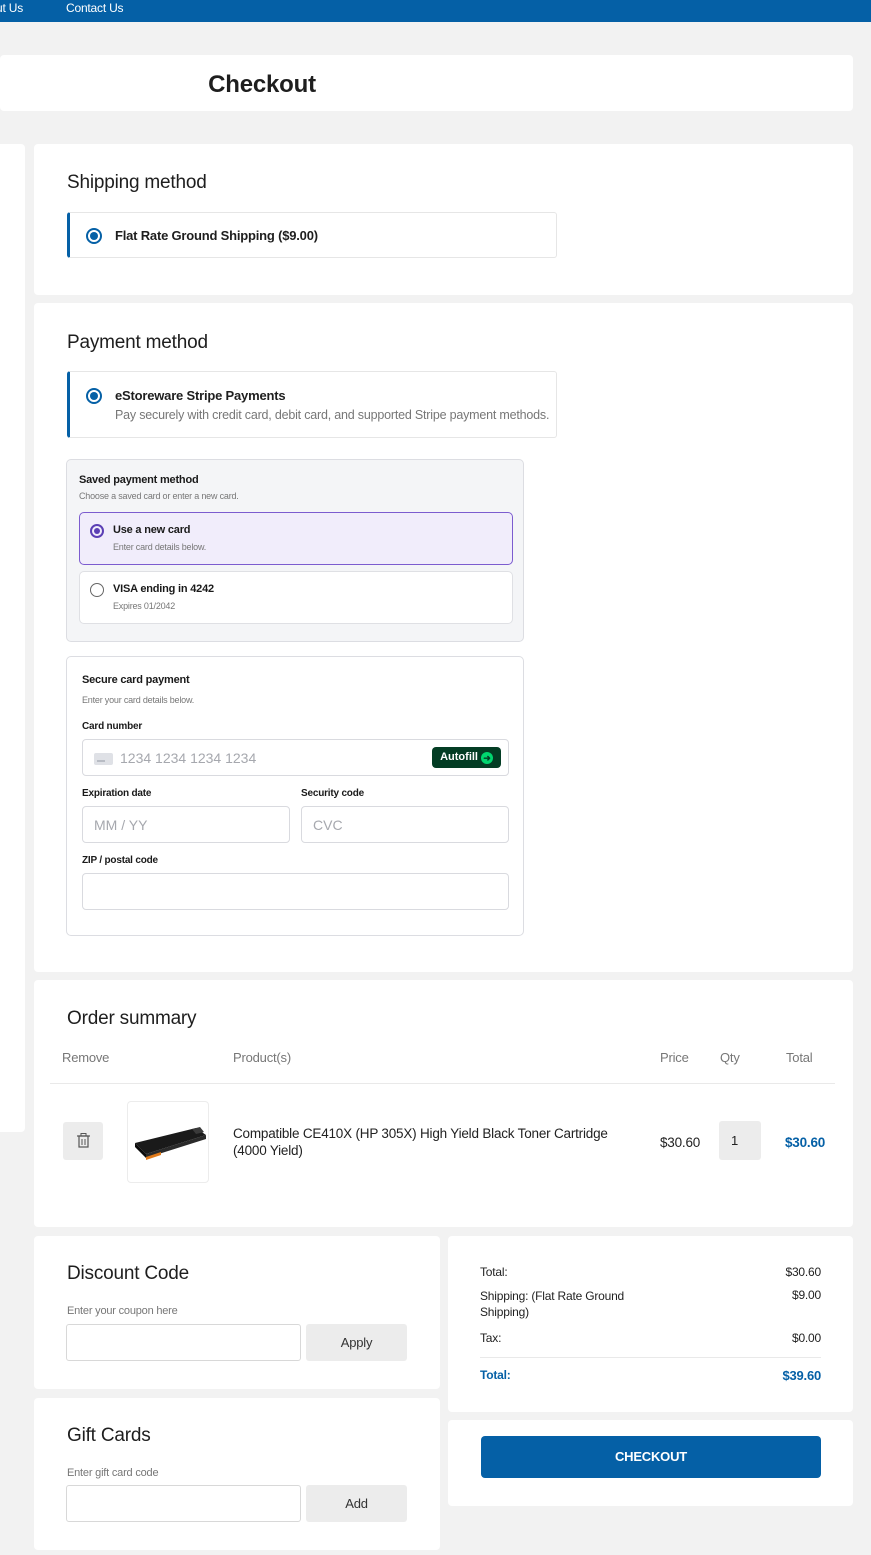 The image size is (871, 1555). I want to click on new-card-label: Use a new card, so click(152, 530).